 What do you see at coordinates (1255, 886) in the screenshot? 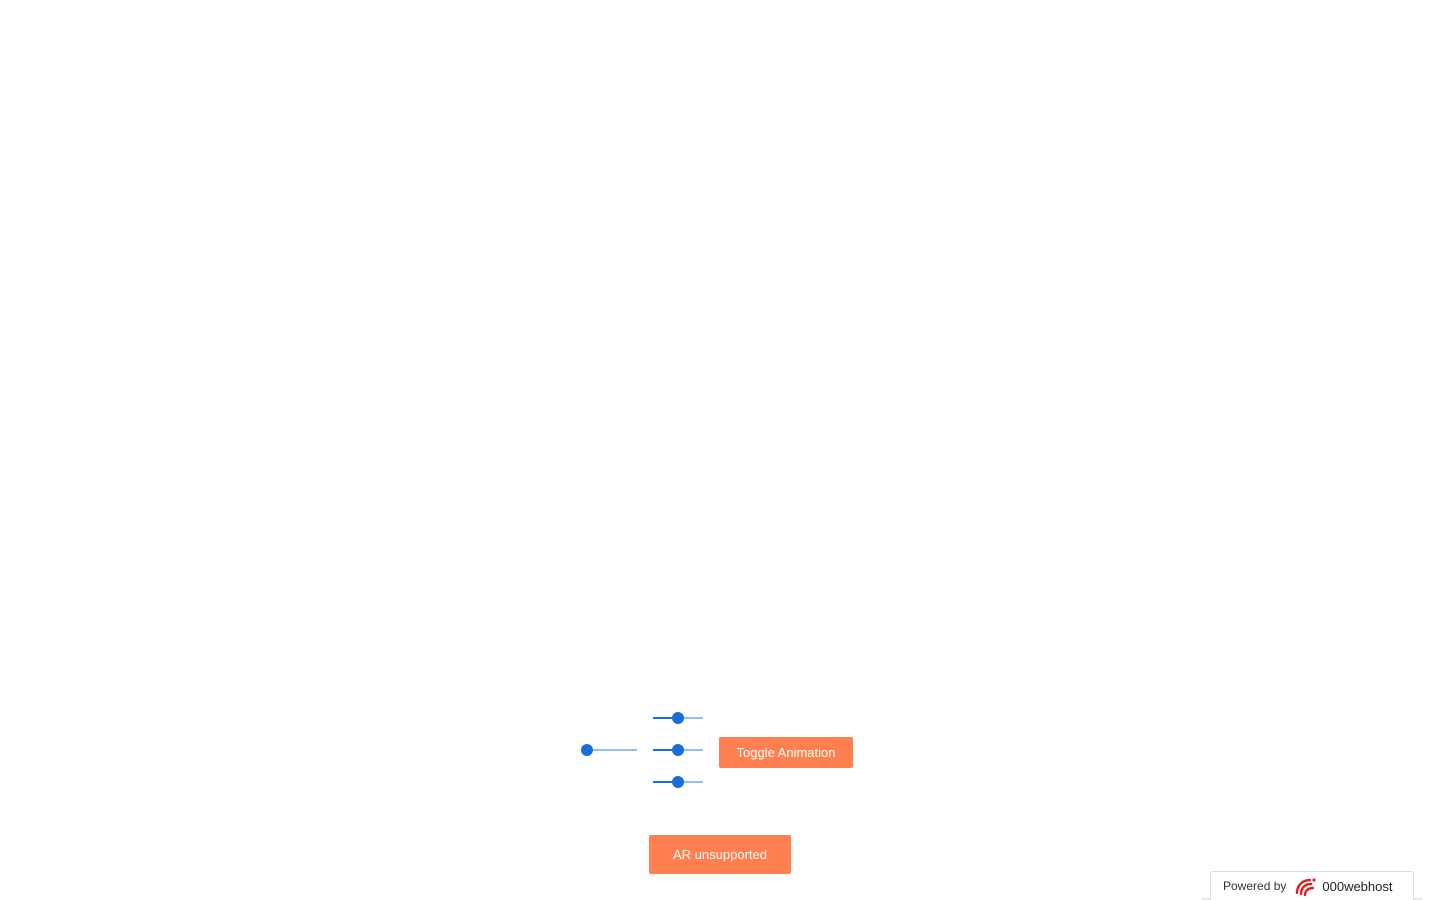
I see `powered-by-label: Powered by` at bounding box center [1255, 886].